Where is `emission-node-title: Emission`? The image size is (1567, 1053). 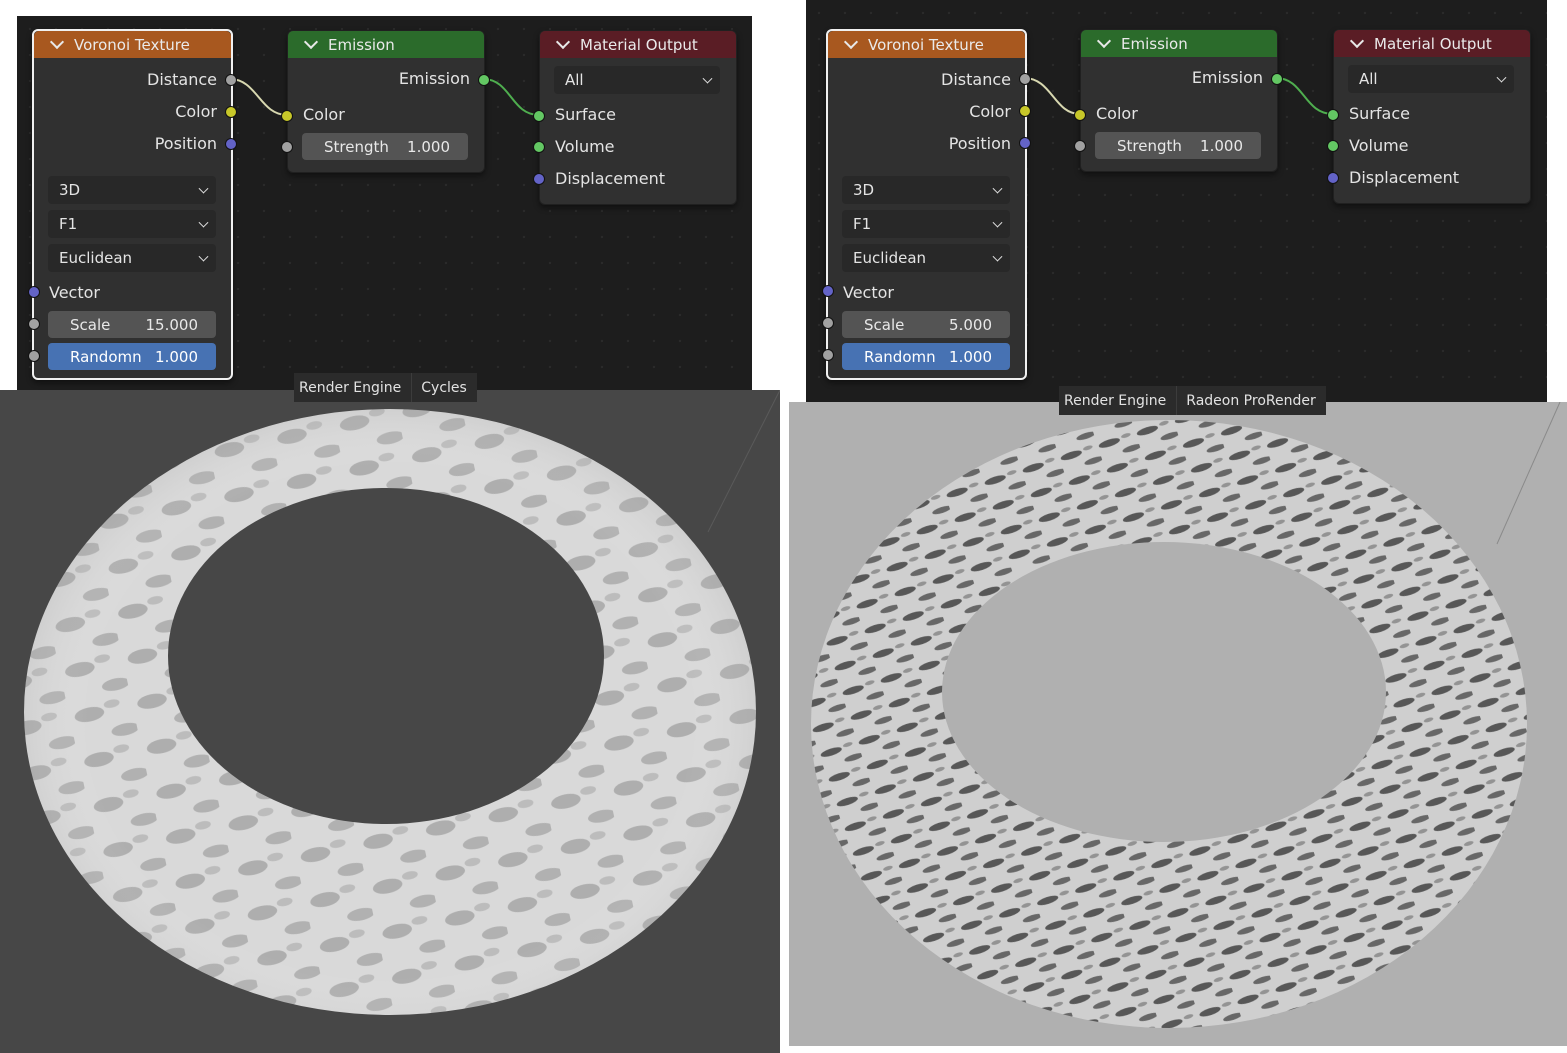
emission-node-title: Emission is located at coordinates (361, 44).